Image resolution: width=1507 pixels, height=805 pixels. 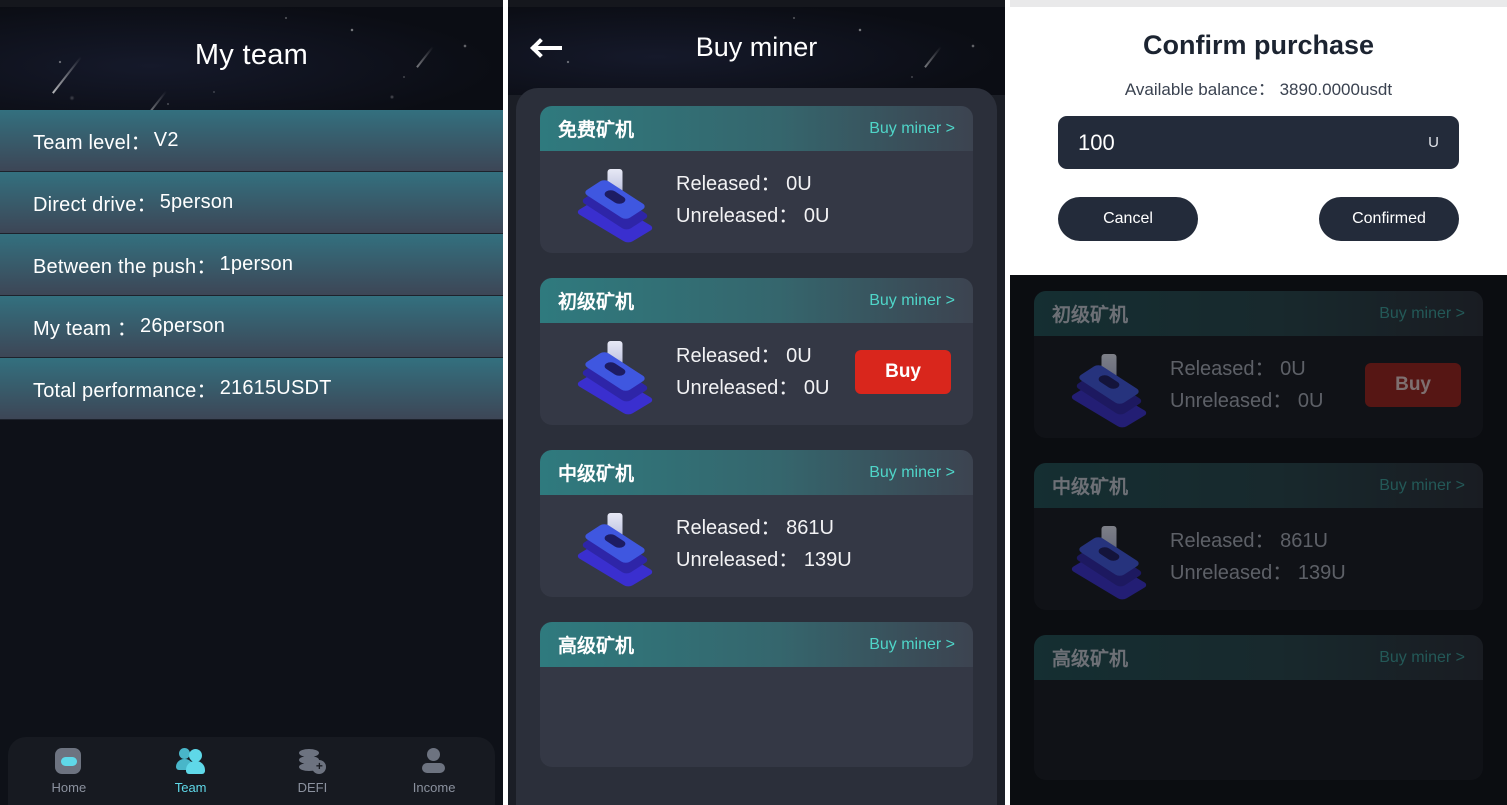 I want to click on miner-stats: Released： 861U Unreleased： 139U, so click(x=810, y=544).